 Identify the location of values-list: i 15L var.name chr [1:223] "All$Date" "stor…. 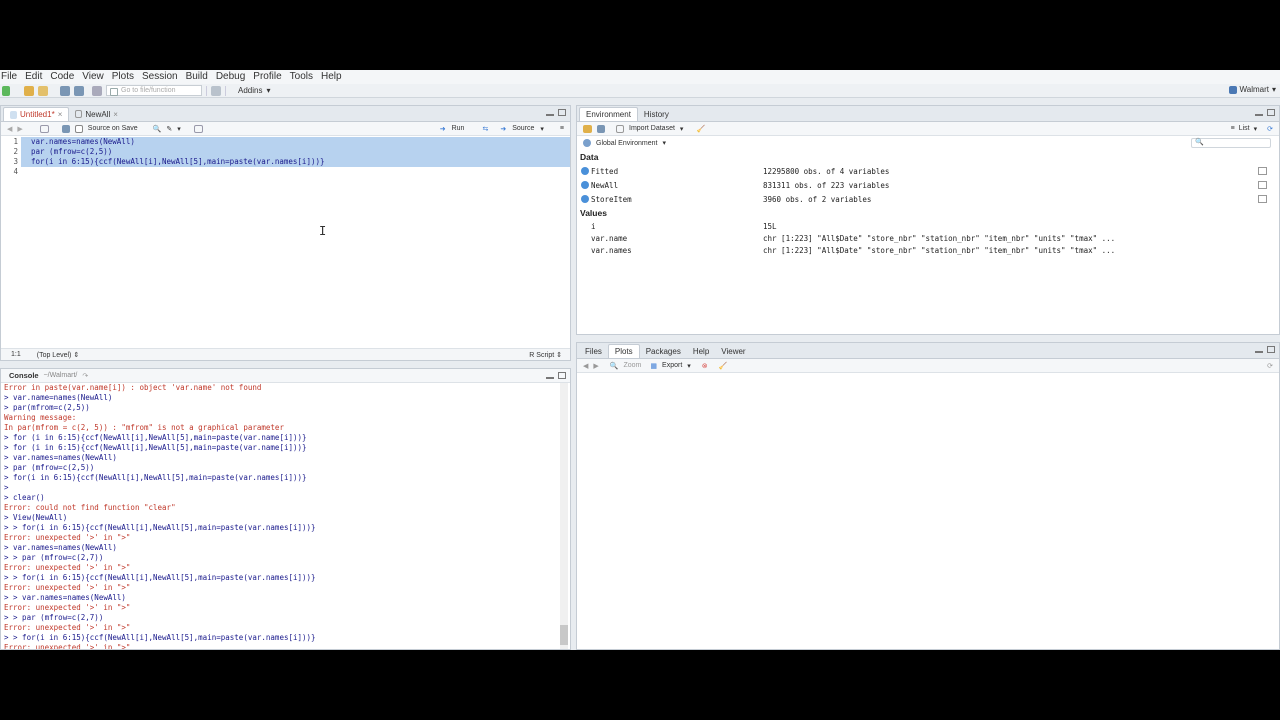
(928, 238).